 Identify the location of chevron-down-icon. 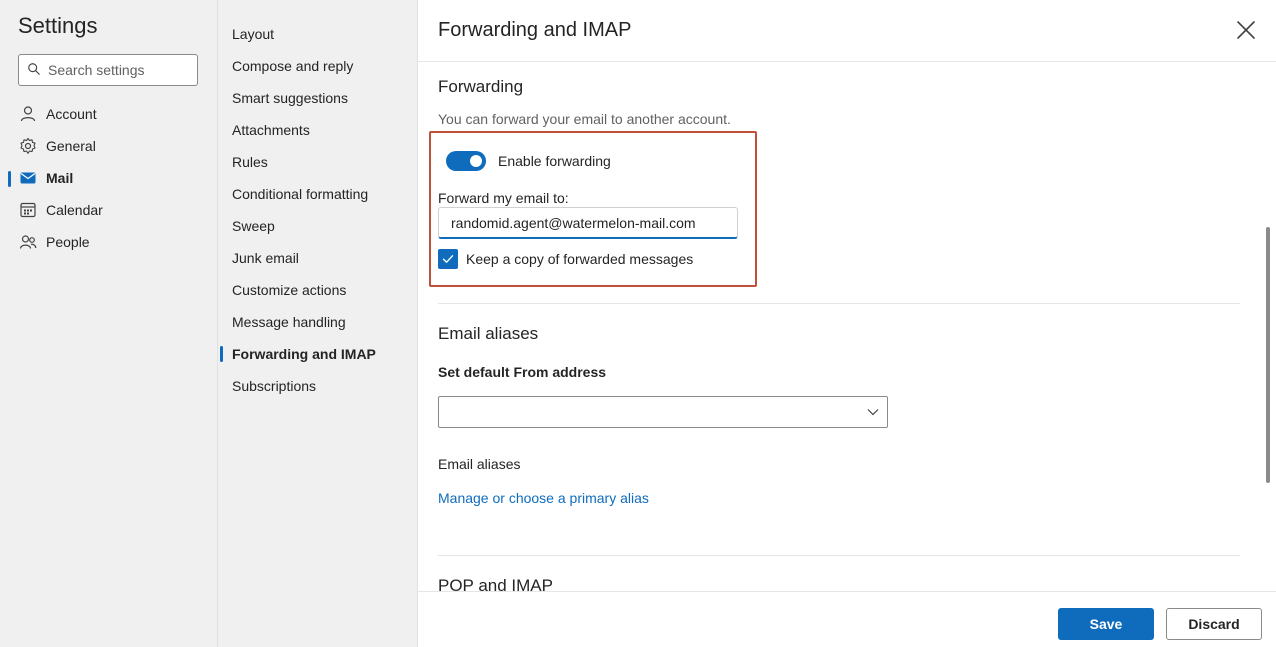
(873, 412).